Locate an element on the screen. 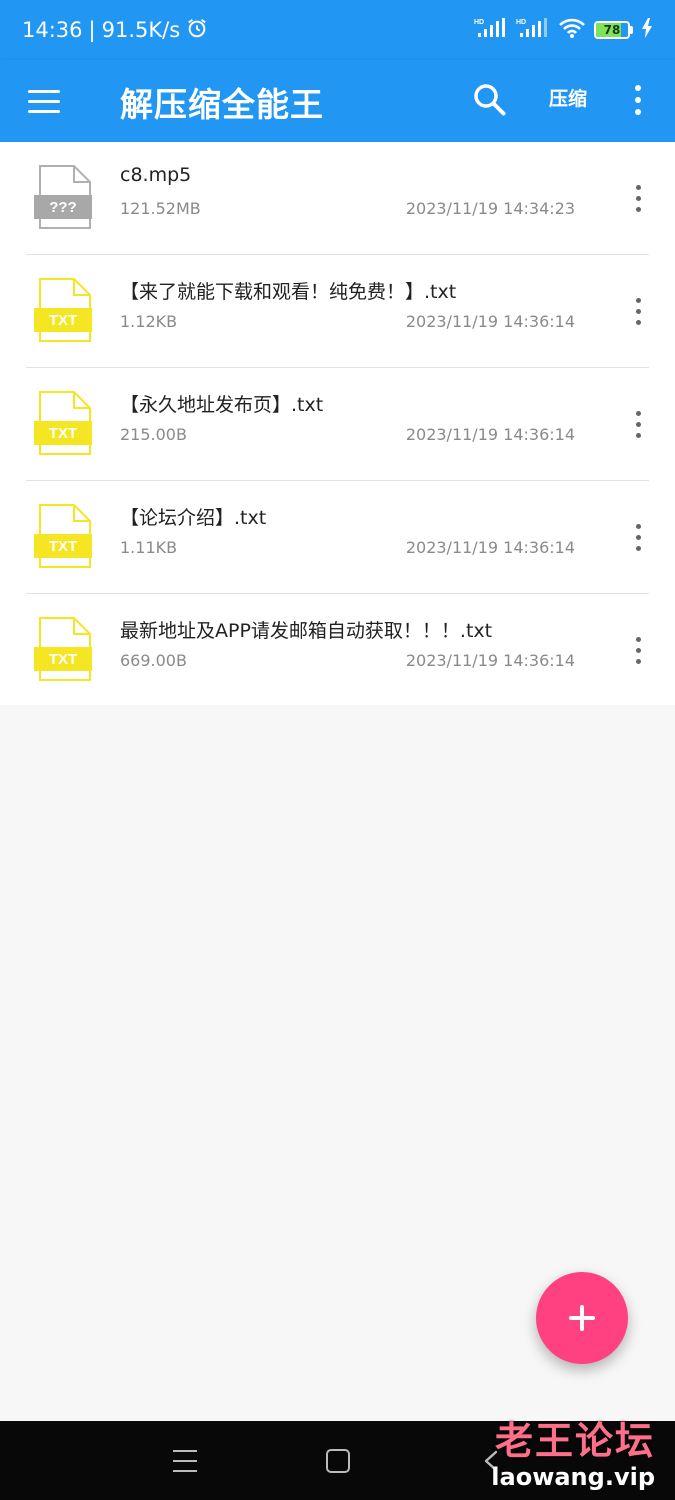 The height and width of the screenshot is (1500, 675). file-name: 【论坛介绍】.txt is located at coordinates (193, 518).